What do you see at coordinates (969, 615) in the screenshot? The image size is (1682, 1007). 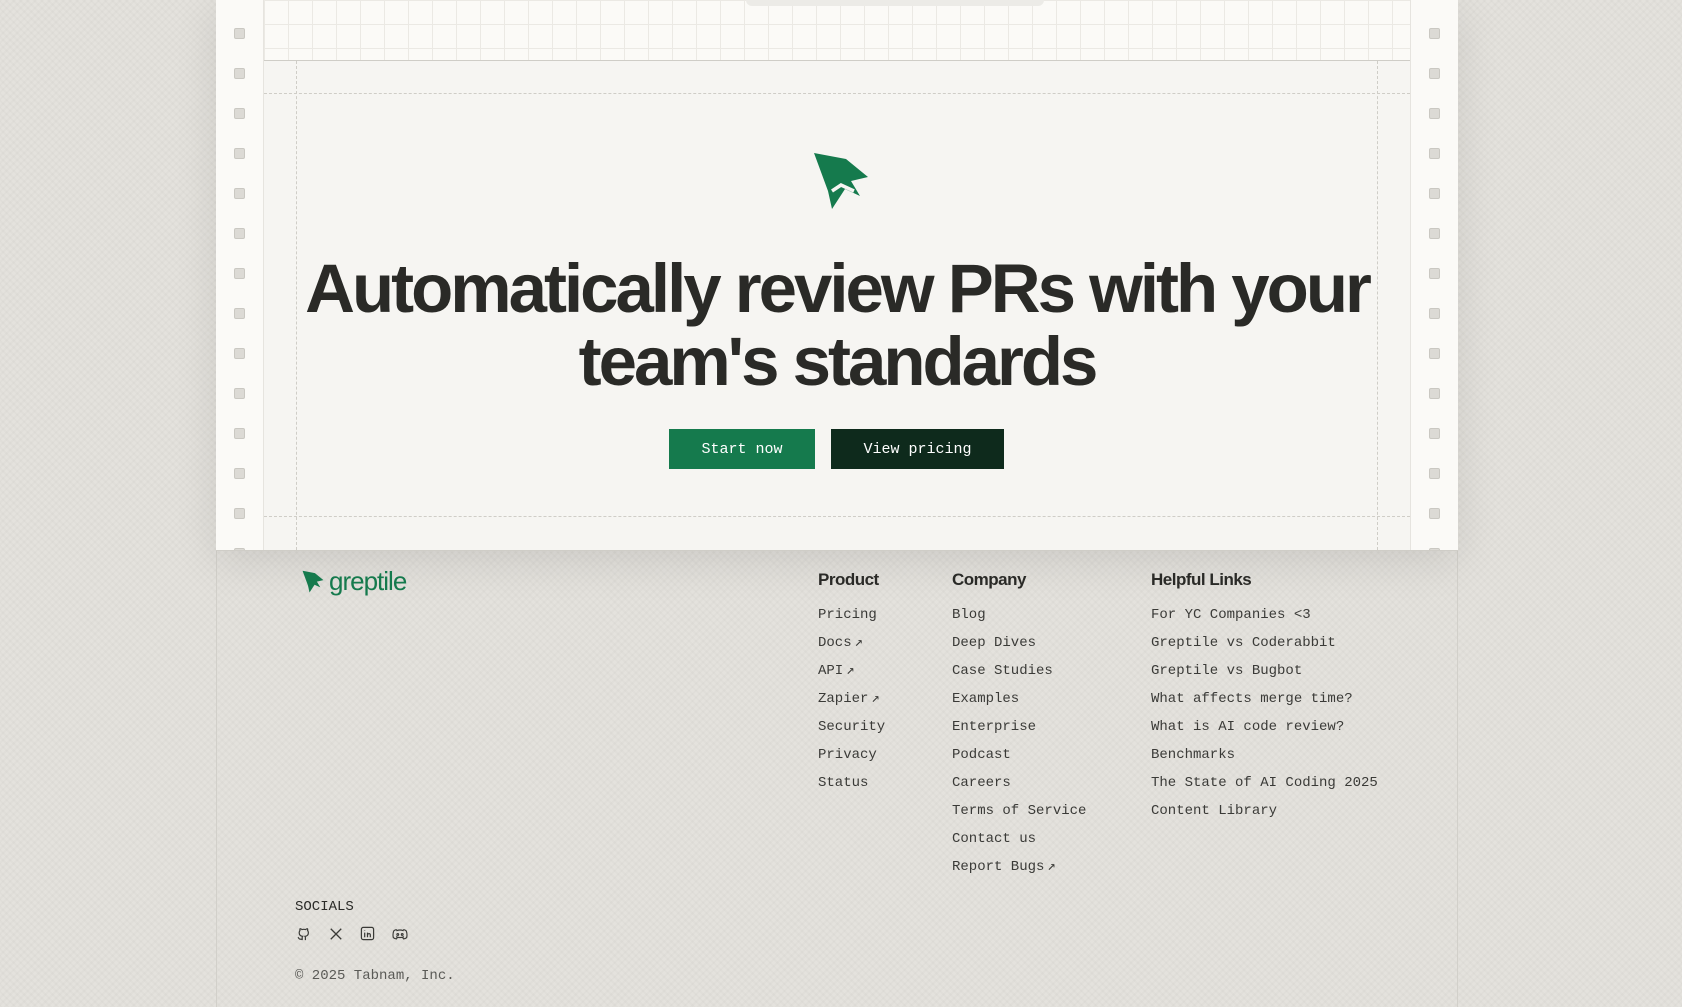 I see `footer-link-label: Blog` at bounding box center [969, 615].